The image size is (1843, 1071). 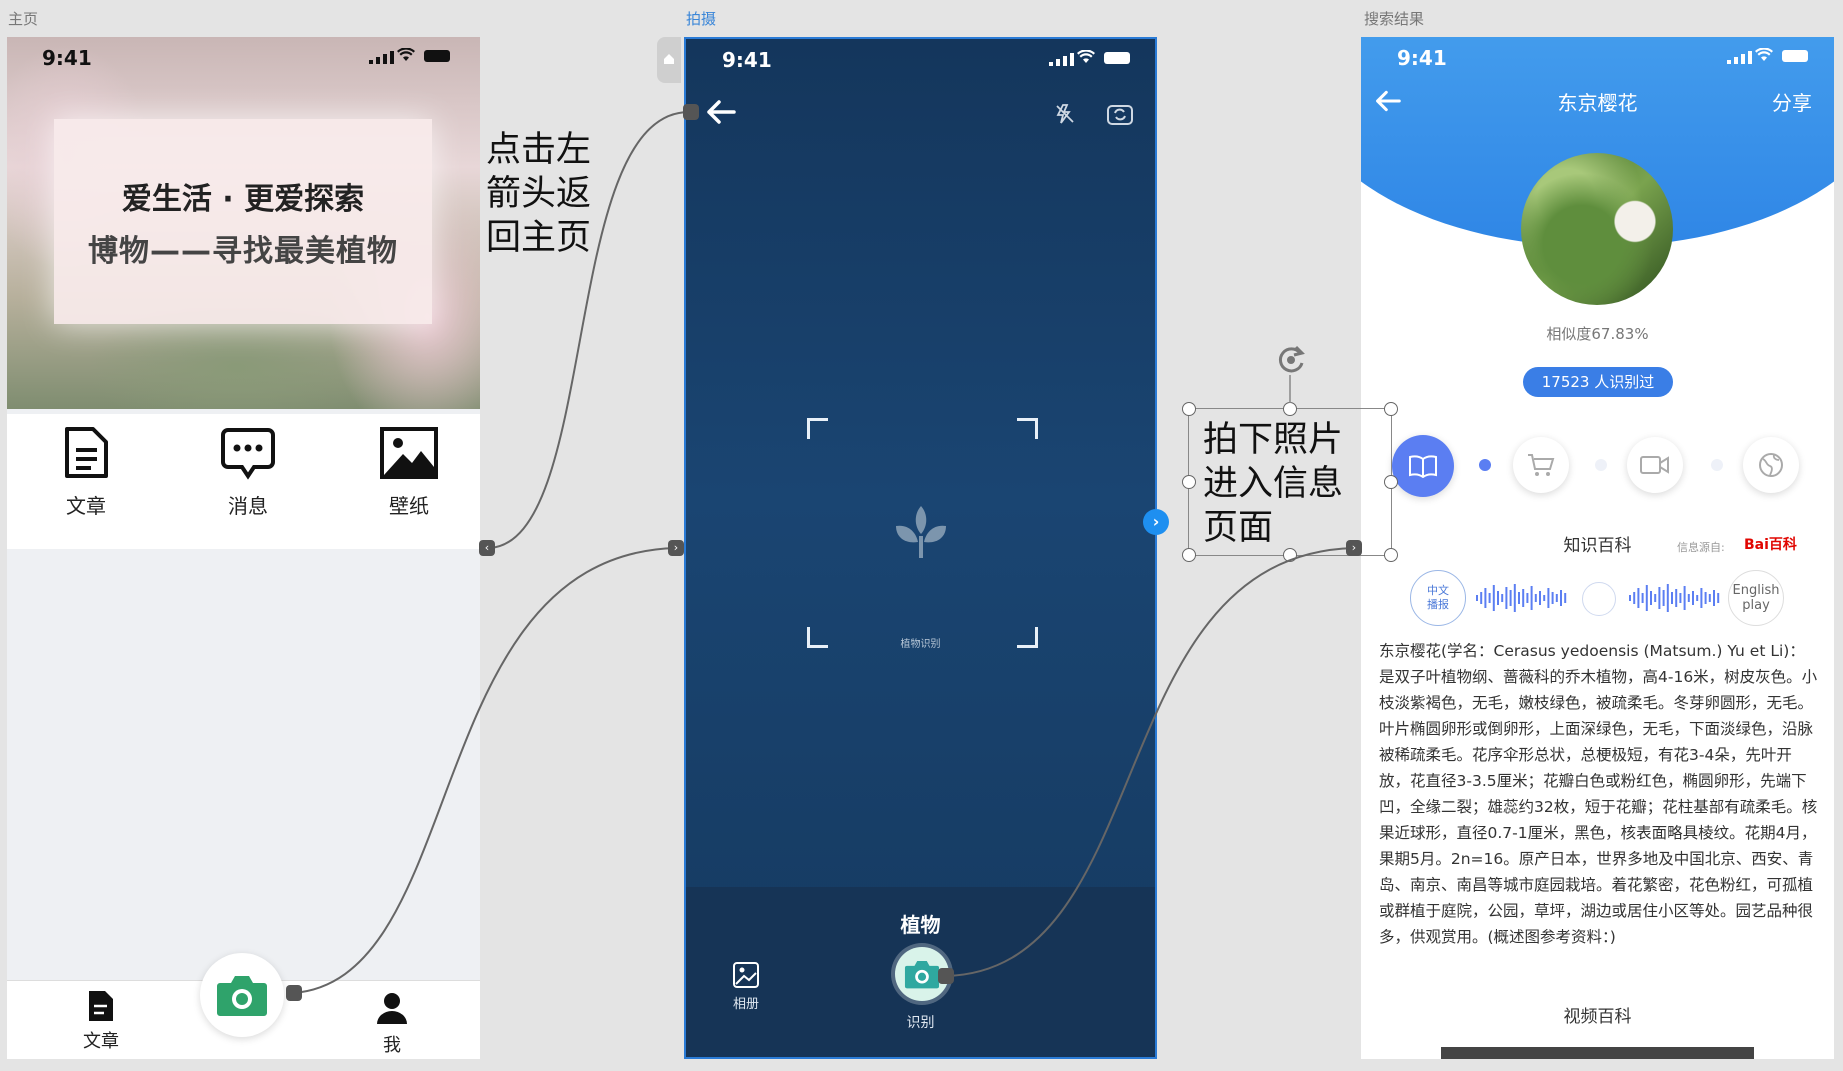 What do you see at coordinates (487, 548) in the screenshot?
I see `connector-port: ‹` at bounding box center [487, 548].